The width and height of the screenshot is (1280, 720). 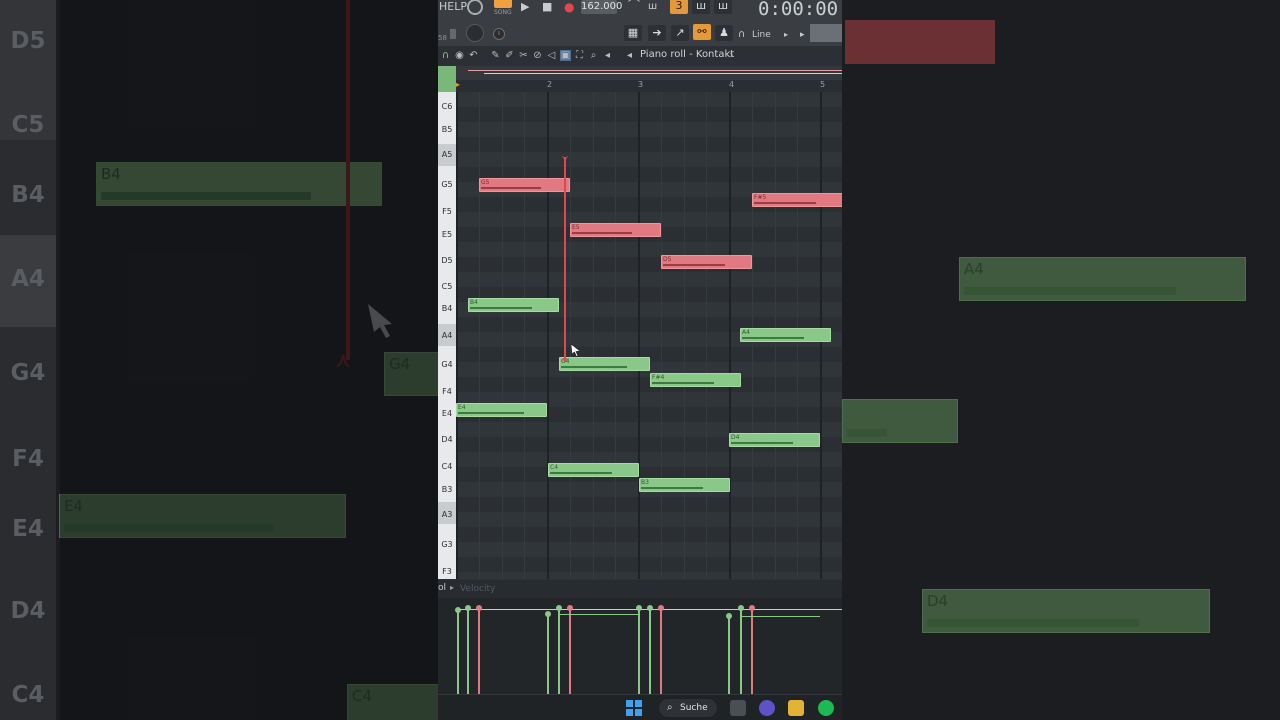 I want to click on play-preview-icon: ▸, so click(x=802, y=35).